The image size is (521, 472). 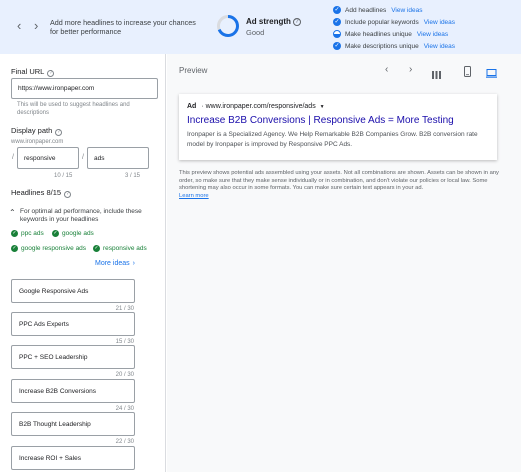 What do you see at coordinates (12, 212) in the screenshot?
I see `collapse-chevron-icon: ⌃` at bounding box center [12, 212].